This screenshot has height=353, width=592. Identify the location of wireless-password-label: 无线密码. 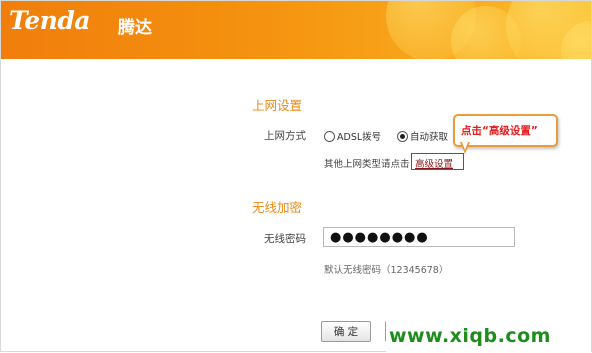
(285, 239).